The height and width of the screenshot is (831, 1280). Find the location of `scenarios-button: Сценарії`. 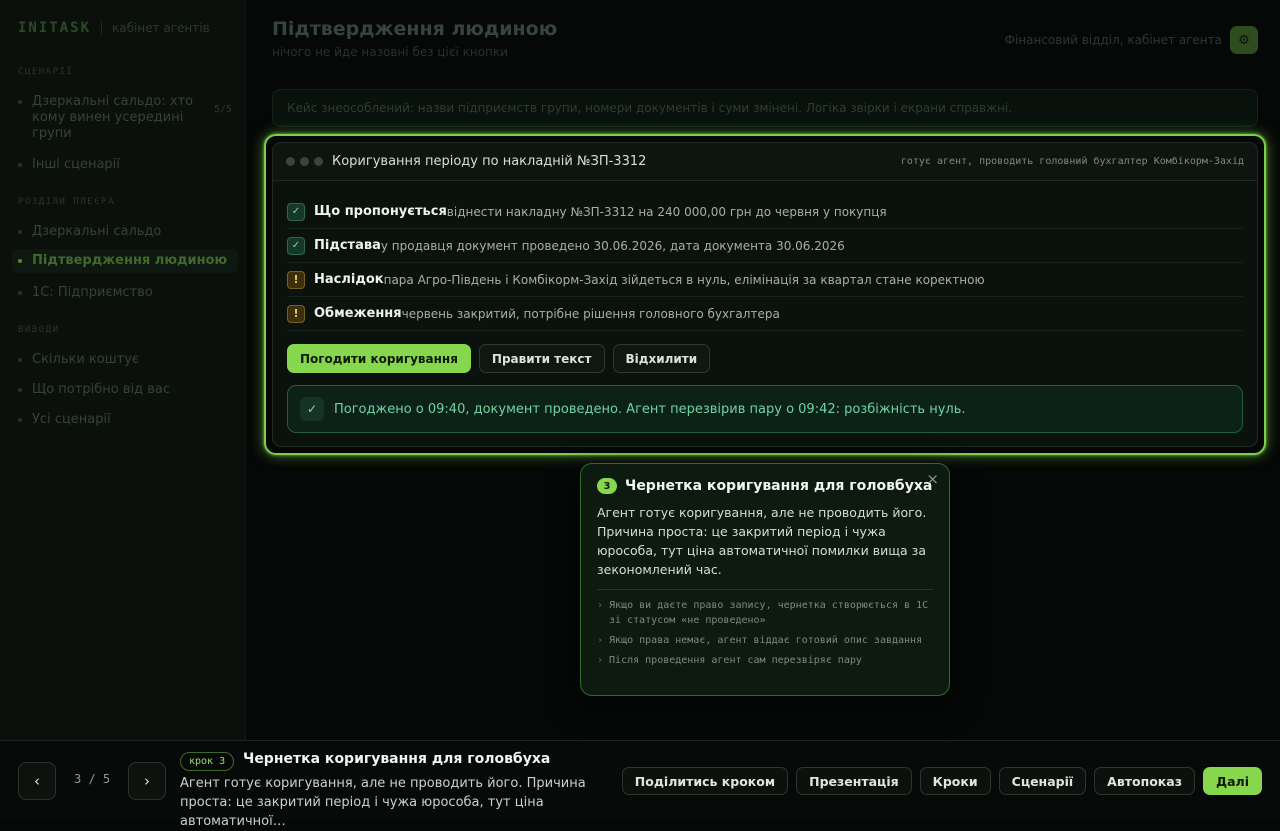

scenarios-button: Сценарії is located at coordinates (1042, 781).